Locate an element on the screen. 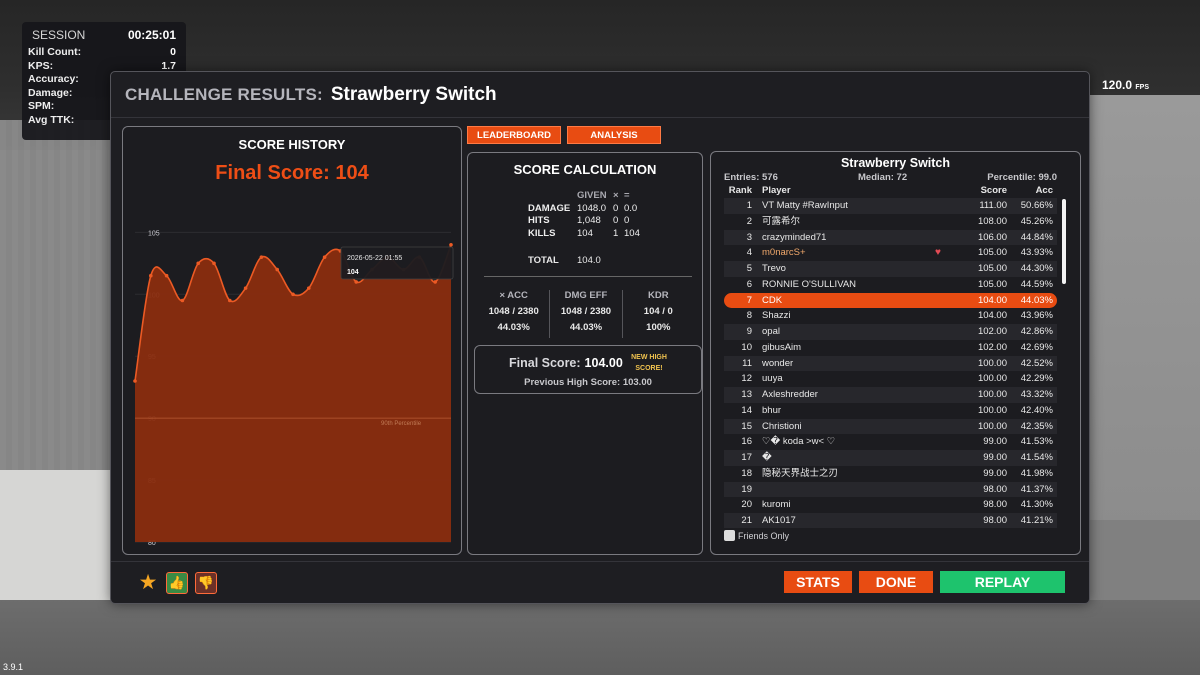  leaderboard-title: Strawberry Switch is located at coordinates (895, 163).